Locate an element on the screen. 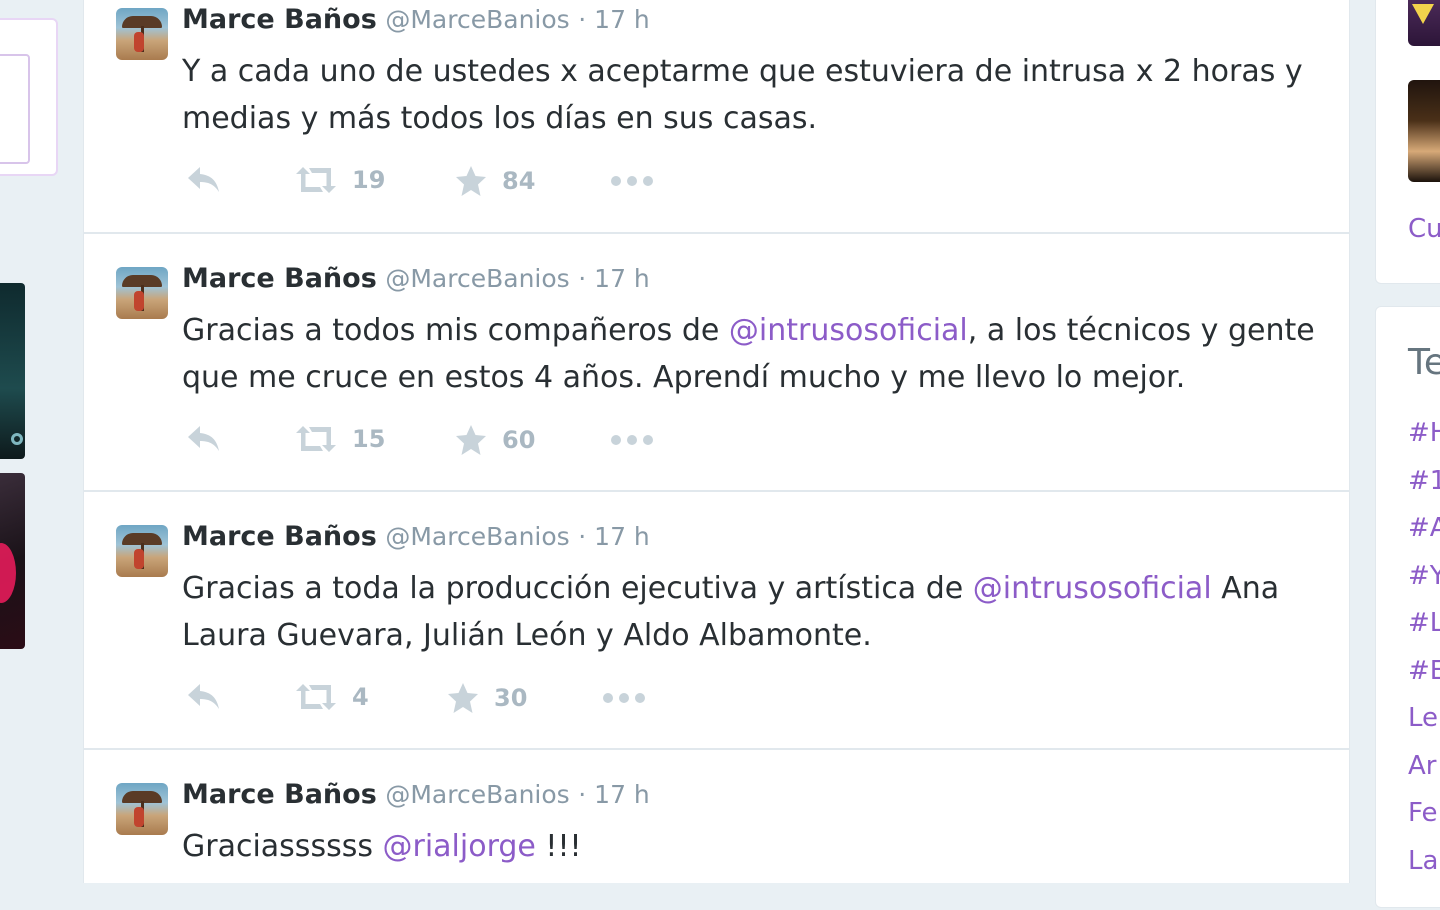  suggestions-link: Cu is located at coordinates (1424, 229).